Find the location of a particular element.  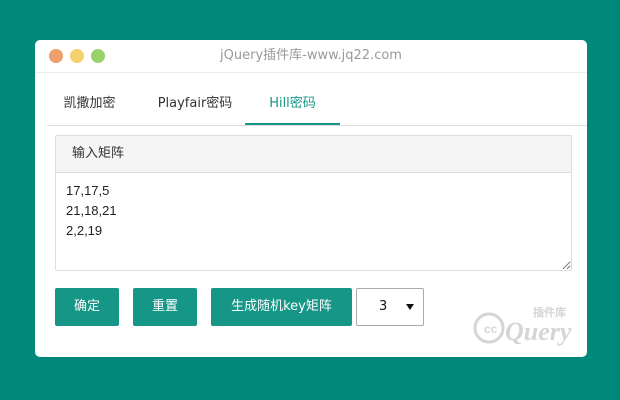

tab-bar: 凯撒加密 Playfair密码 Hill密码 is located at coordinates (317, 109).